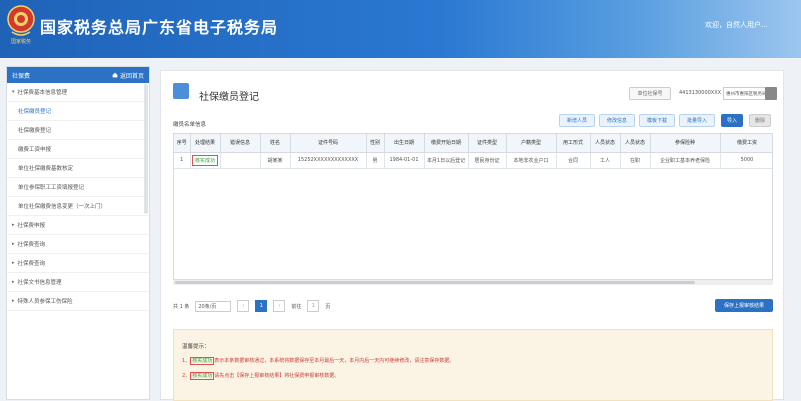 This screenshot has height=401, width=801. I want to click on sidebar-item: 社保缴员登记, so click(78, 111).